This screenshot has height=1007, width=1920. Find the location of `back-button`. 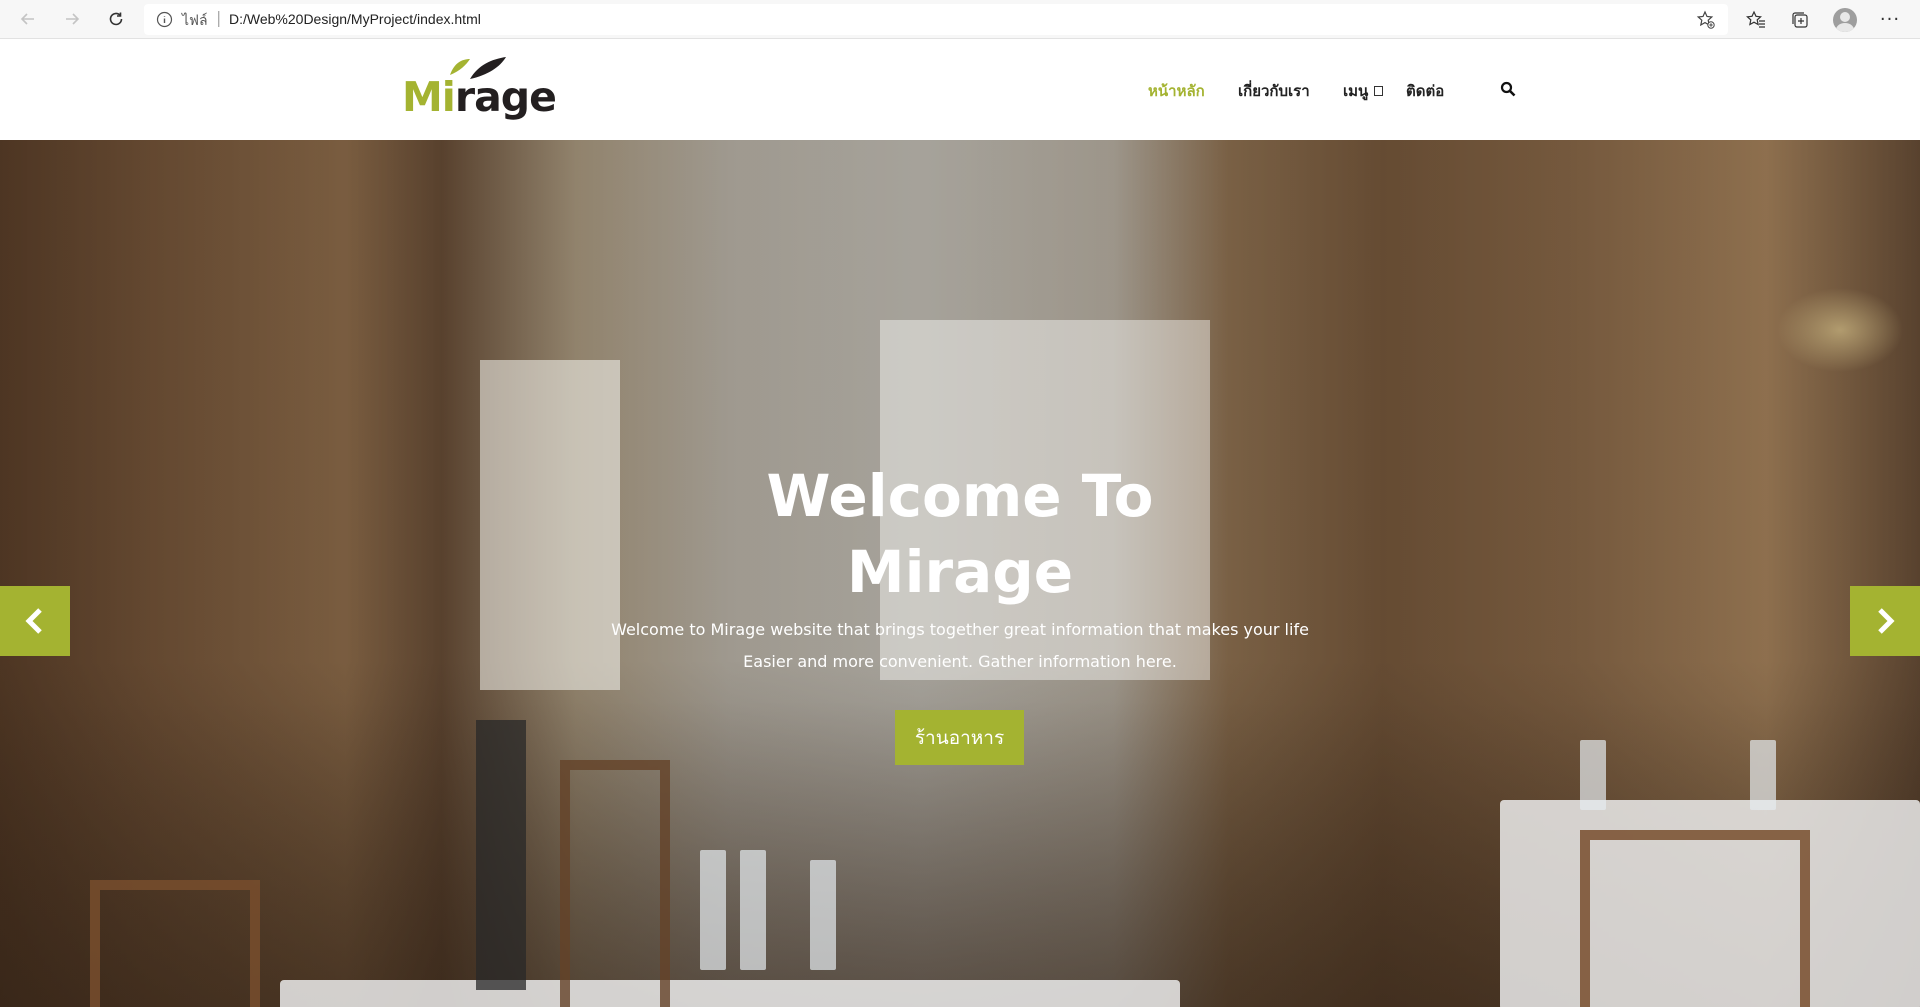

back-button is located at coordinates (28, 19).